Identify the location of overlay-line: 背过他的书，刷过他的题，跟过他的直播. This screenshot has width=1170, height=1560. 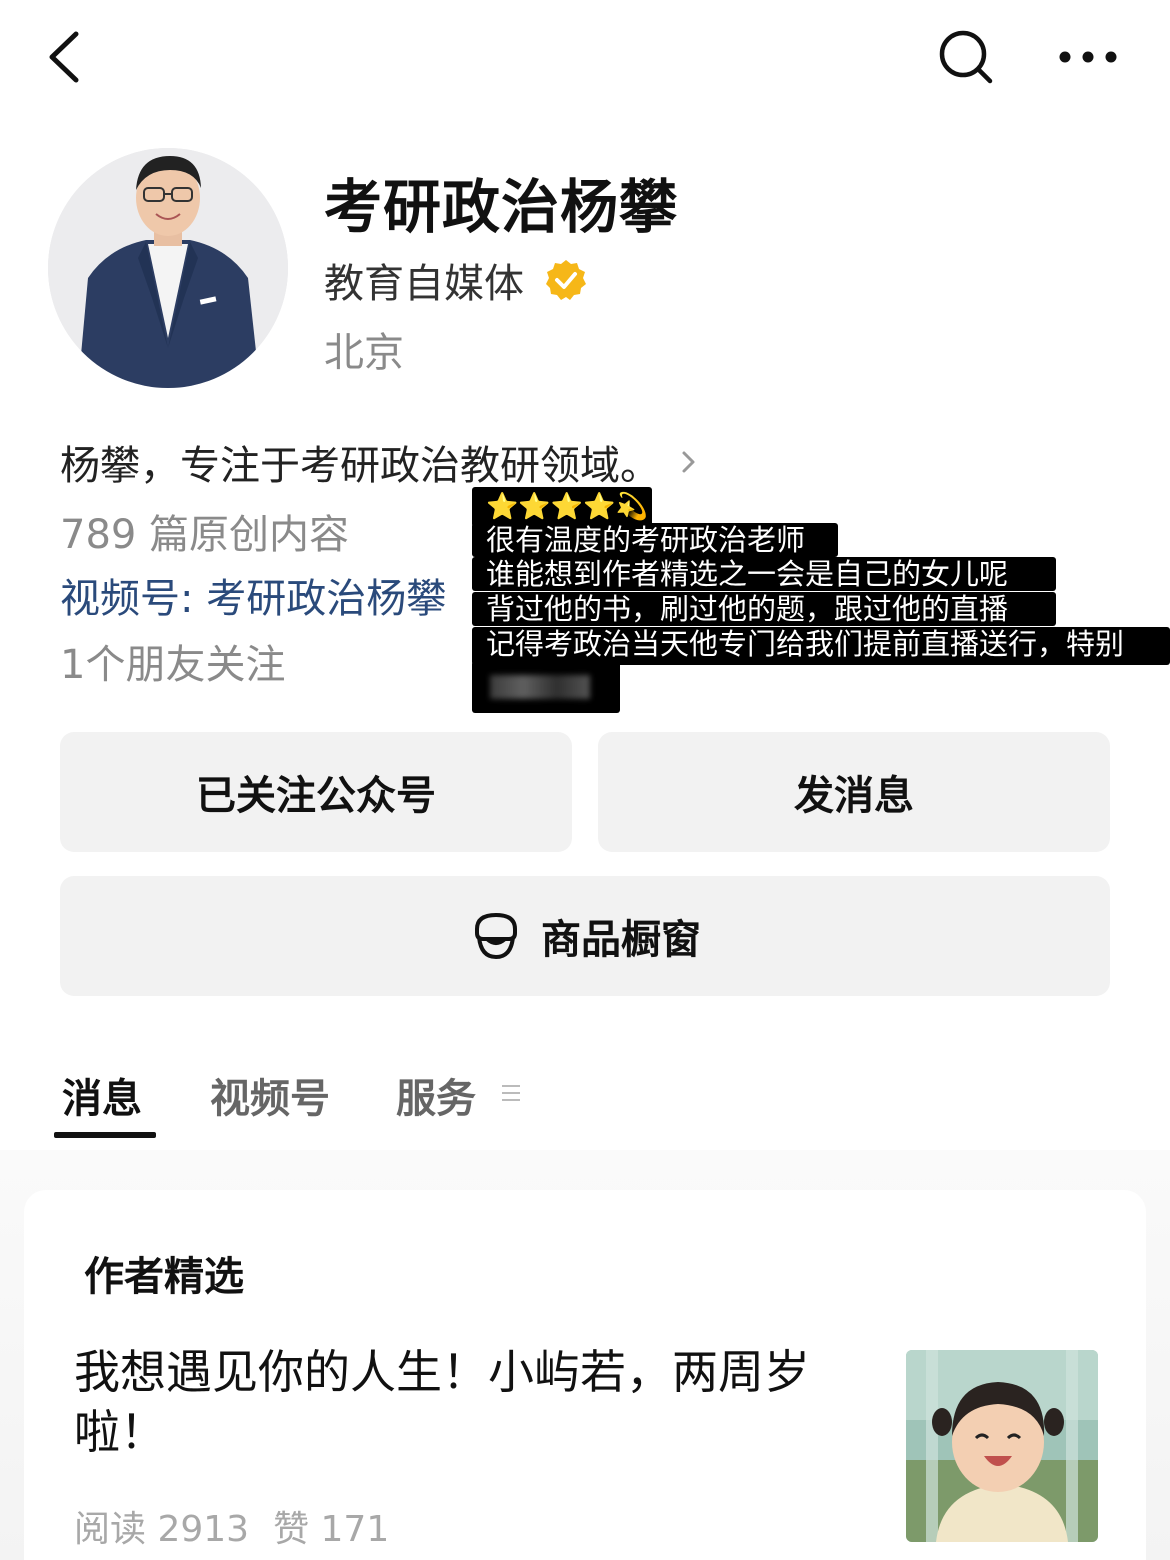
(764, 609).